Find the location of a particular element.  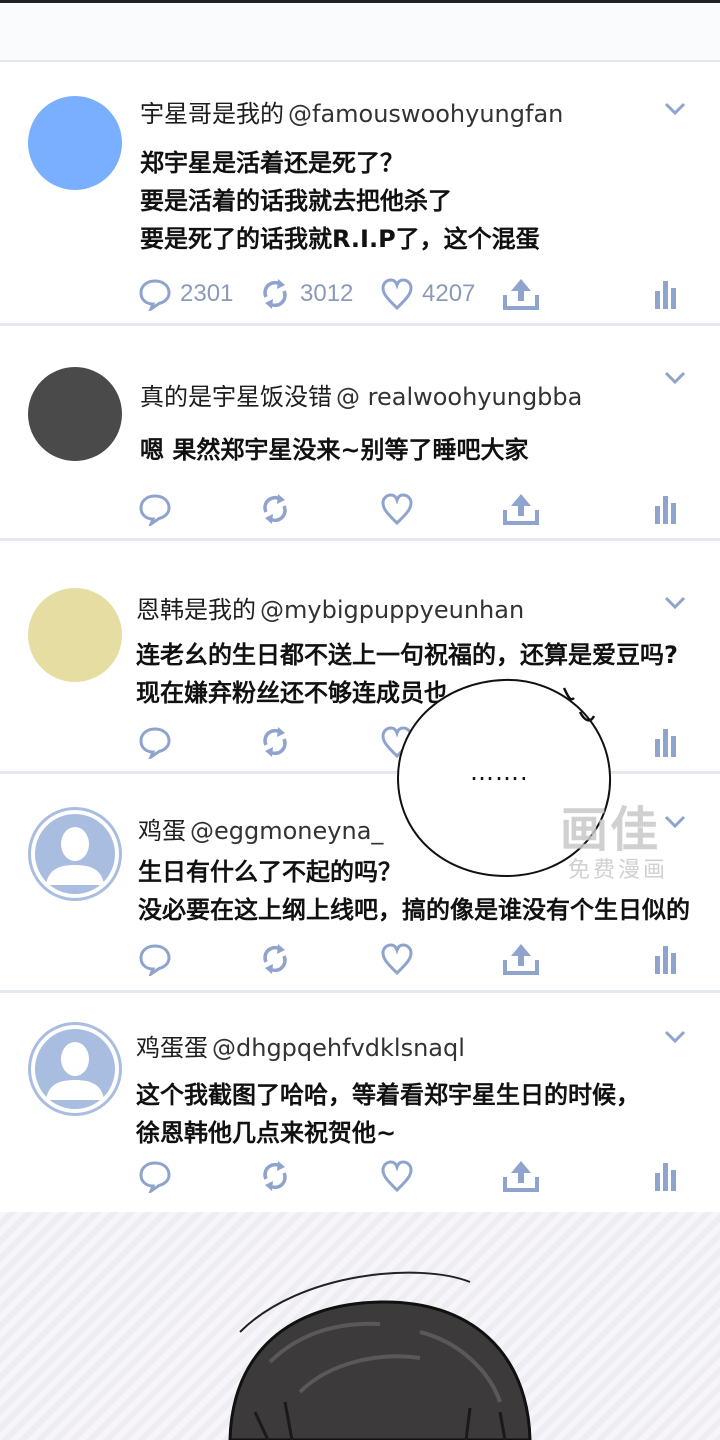

character-hair-illustration is located at coordinates (380, 1355).